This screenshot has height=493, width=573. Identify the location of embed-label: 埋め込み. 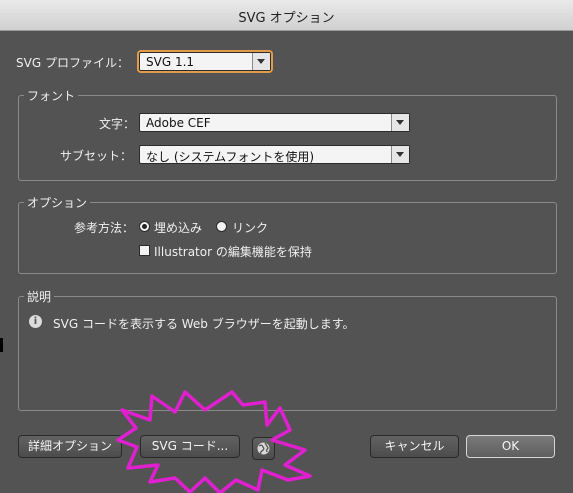
(178, 228).